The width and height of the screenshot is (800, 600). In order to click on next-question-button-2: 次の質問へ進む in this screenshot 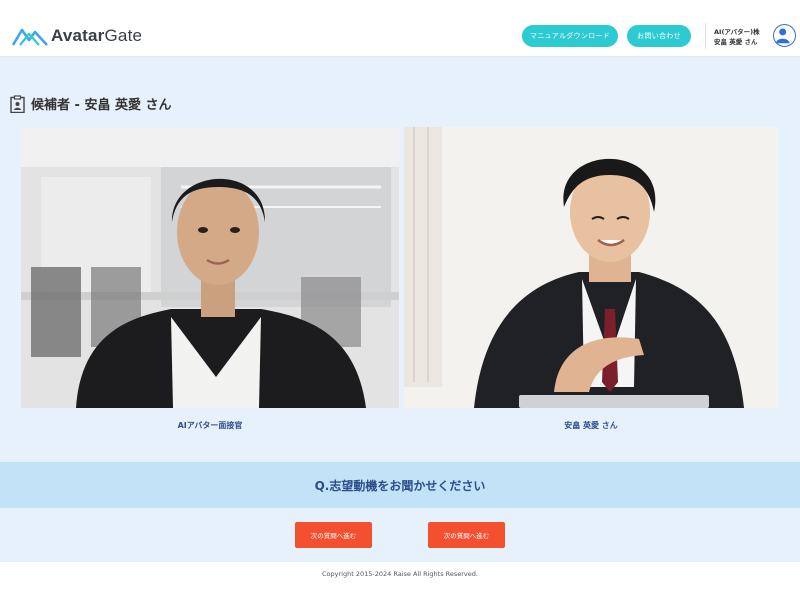, I will do `click(466, 535)`.